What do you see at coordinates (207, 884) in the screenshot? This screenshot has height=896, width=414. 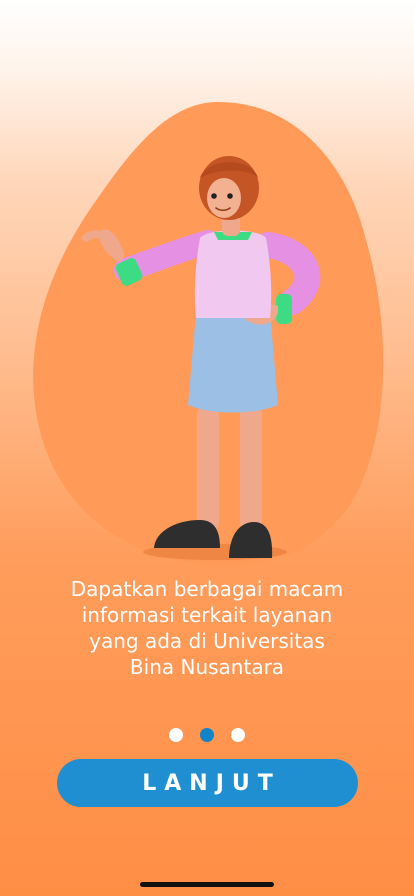 I see `home-indicator` at bounding box center [207, 884].